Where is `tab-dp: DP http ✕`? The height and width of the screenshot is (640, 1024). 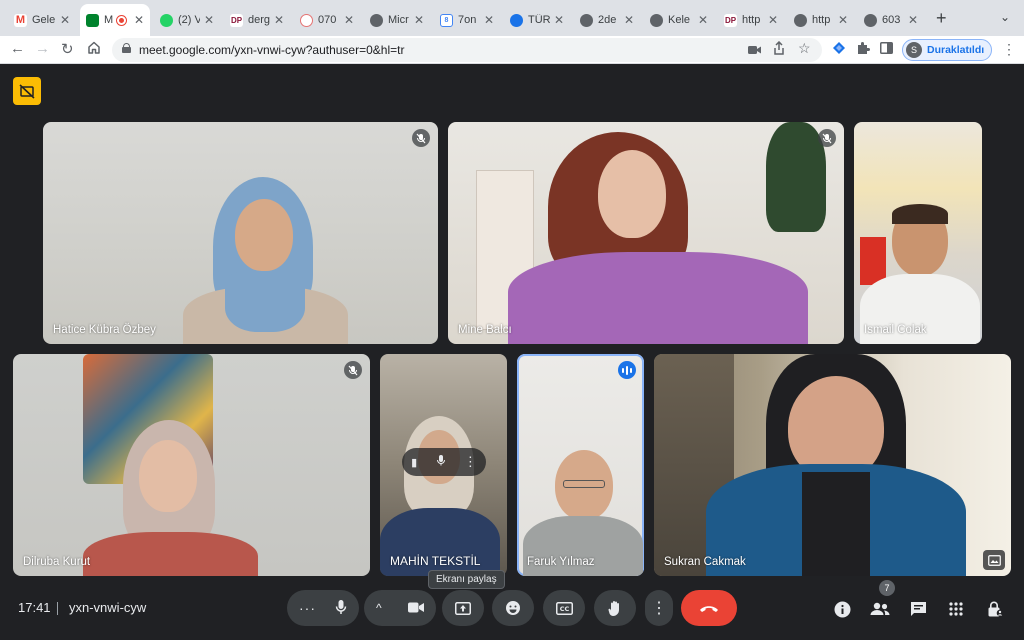
tab-dp: DP http ✕ is located at coordinates (751, 20).